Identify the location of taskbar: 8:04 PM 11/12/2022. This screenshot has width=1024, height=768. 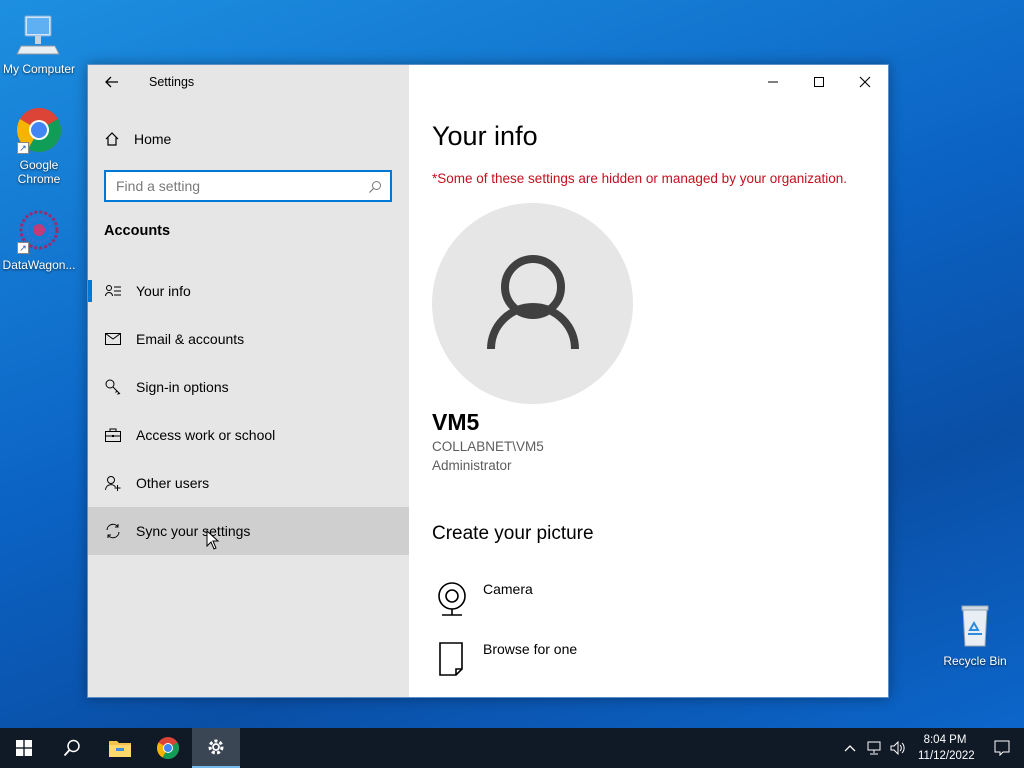
(512, 748).